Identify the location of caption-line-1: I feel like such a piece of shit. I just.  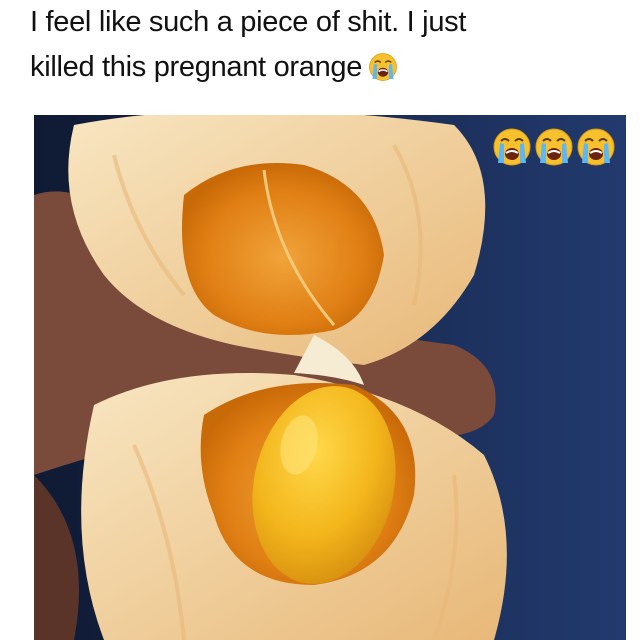
(248, 22).